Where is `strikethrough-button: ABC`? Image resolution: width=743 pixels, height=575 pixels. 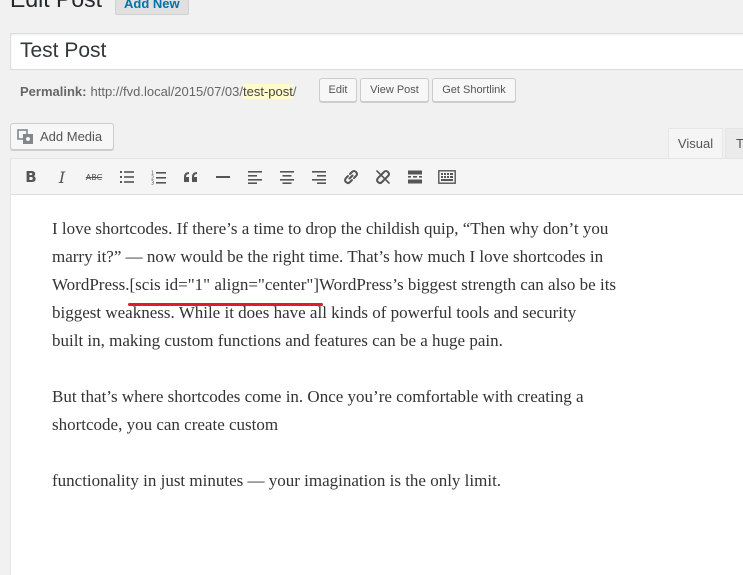 strikethrough-button: ABC is located at coordinates (94, 177).